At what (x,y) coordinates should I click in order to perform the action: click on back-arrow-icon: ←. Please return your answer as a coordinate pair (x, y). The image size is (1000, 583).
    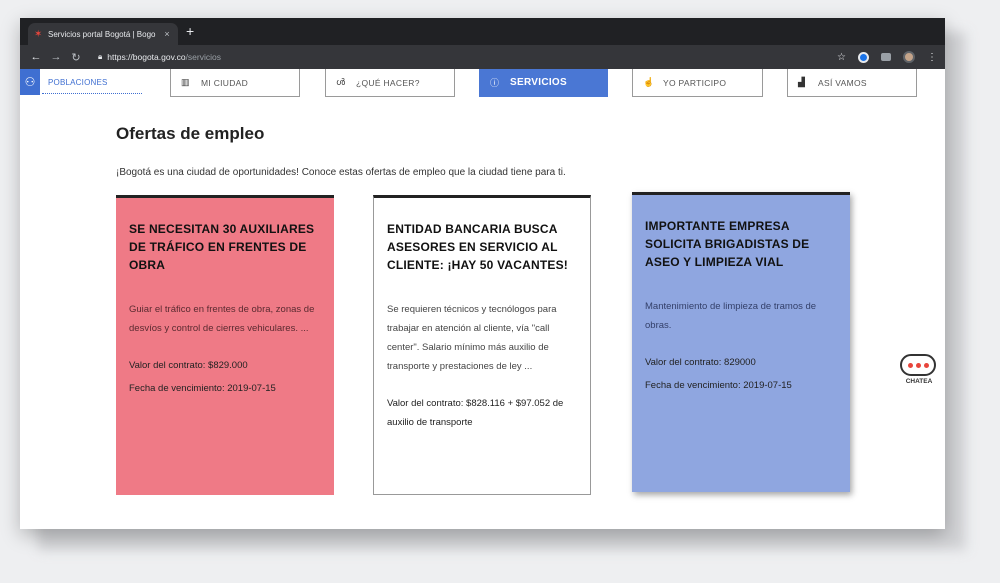
    Looking at the image, I should click on (36, 57).